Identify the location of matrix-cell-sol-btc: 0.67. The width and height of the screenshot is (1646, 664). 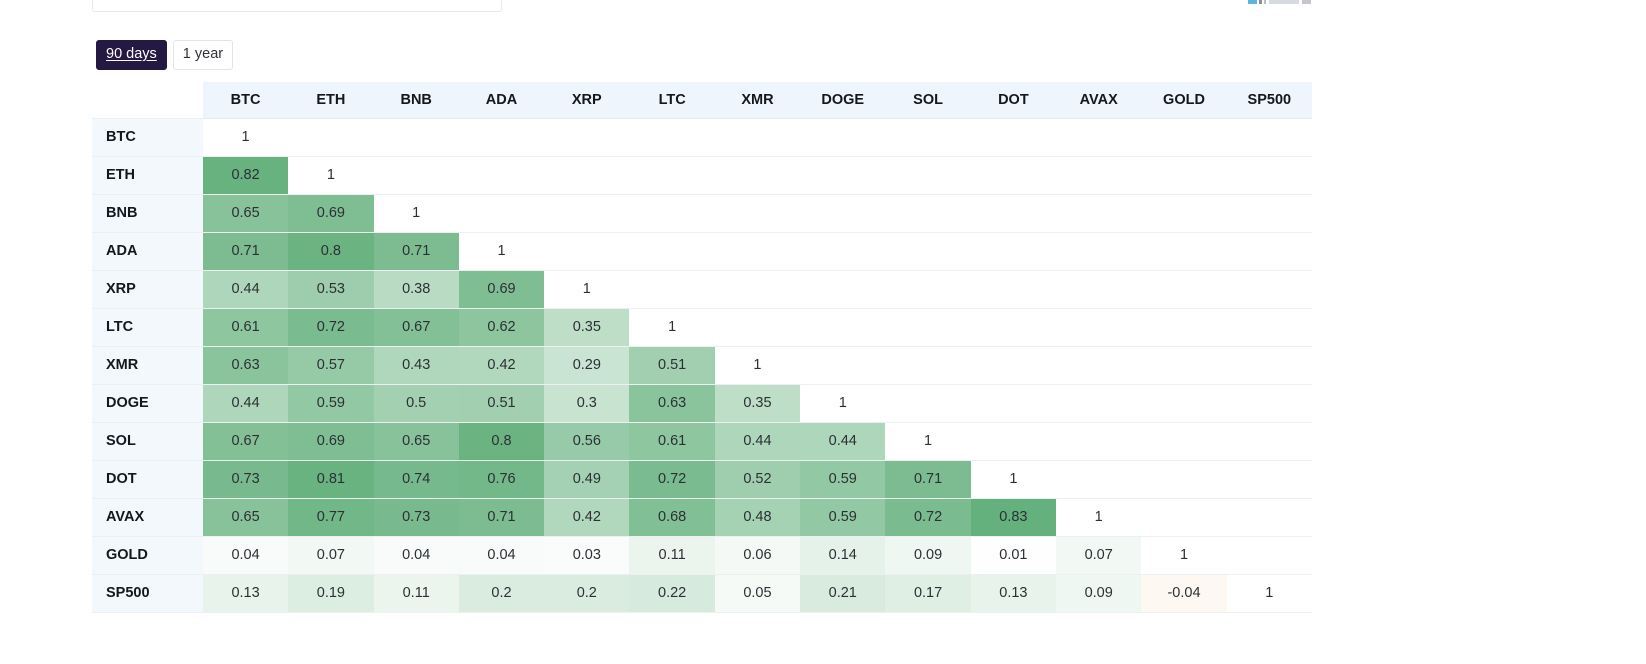
(245, 441).